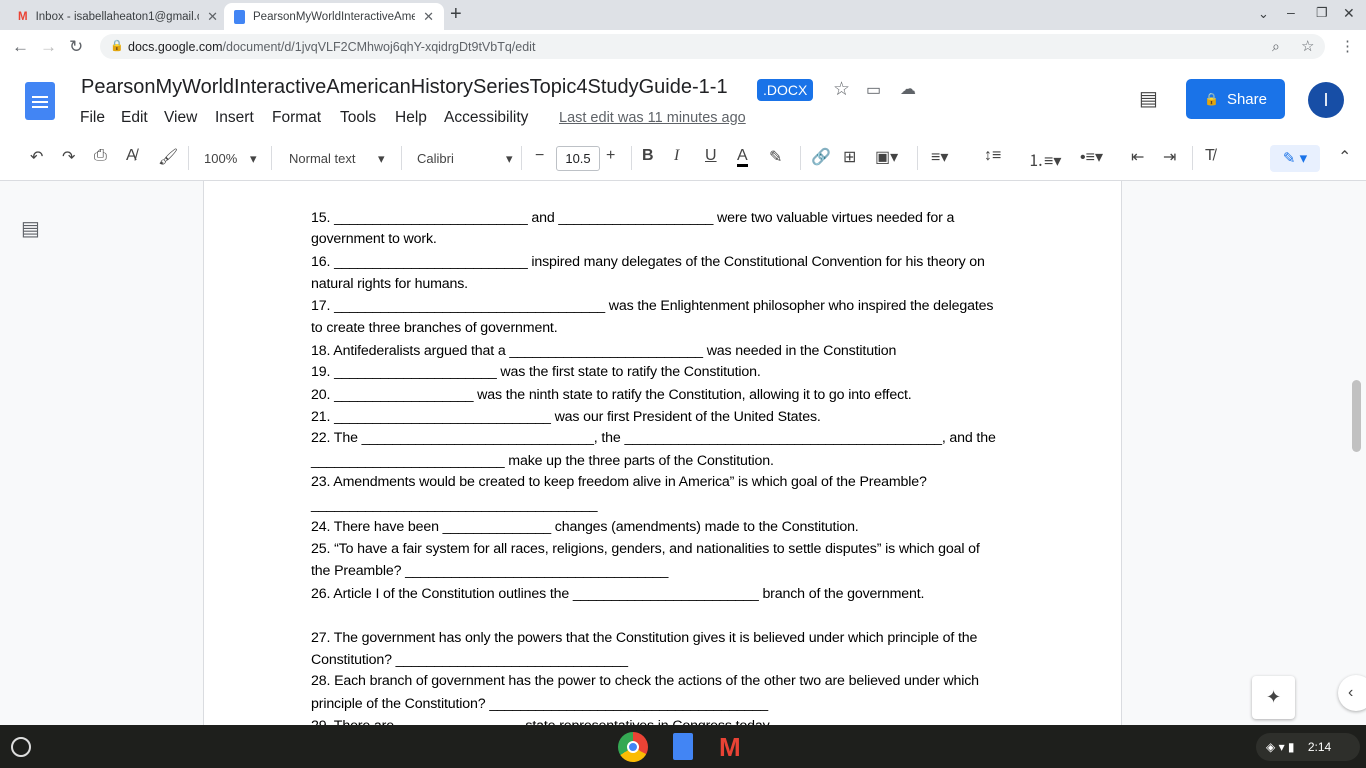  I want to click on menu-view: View, so click(180, 118).